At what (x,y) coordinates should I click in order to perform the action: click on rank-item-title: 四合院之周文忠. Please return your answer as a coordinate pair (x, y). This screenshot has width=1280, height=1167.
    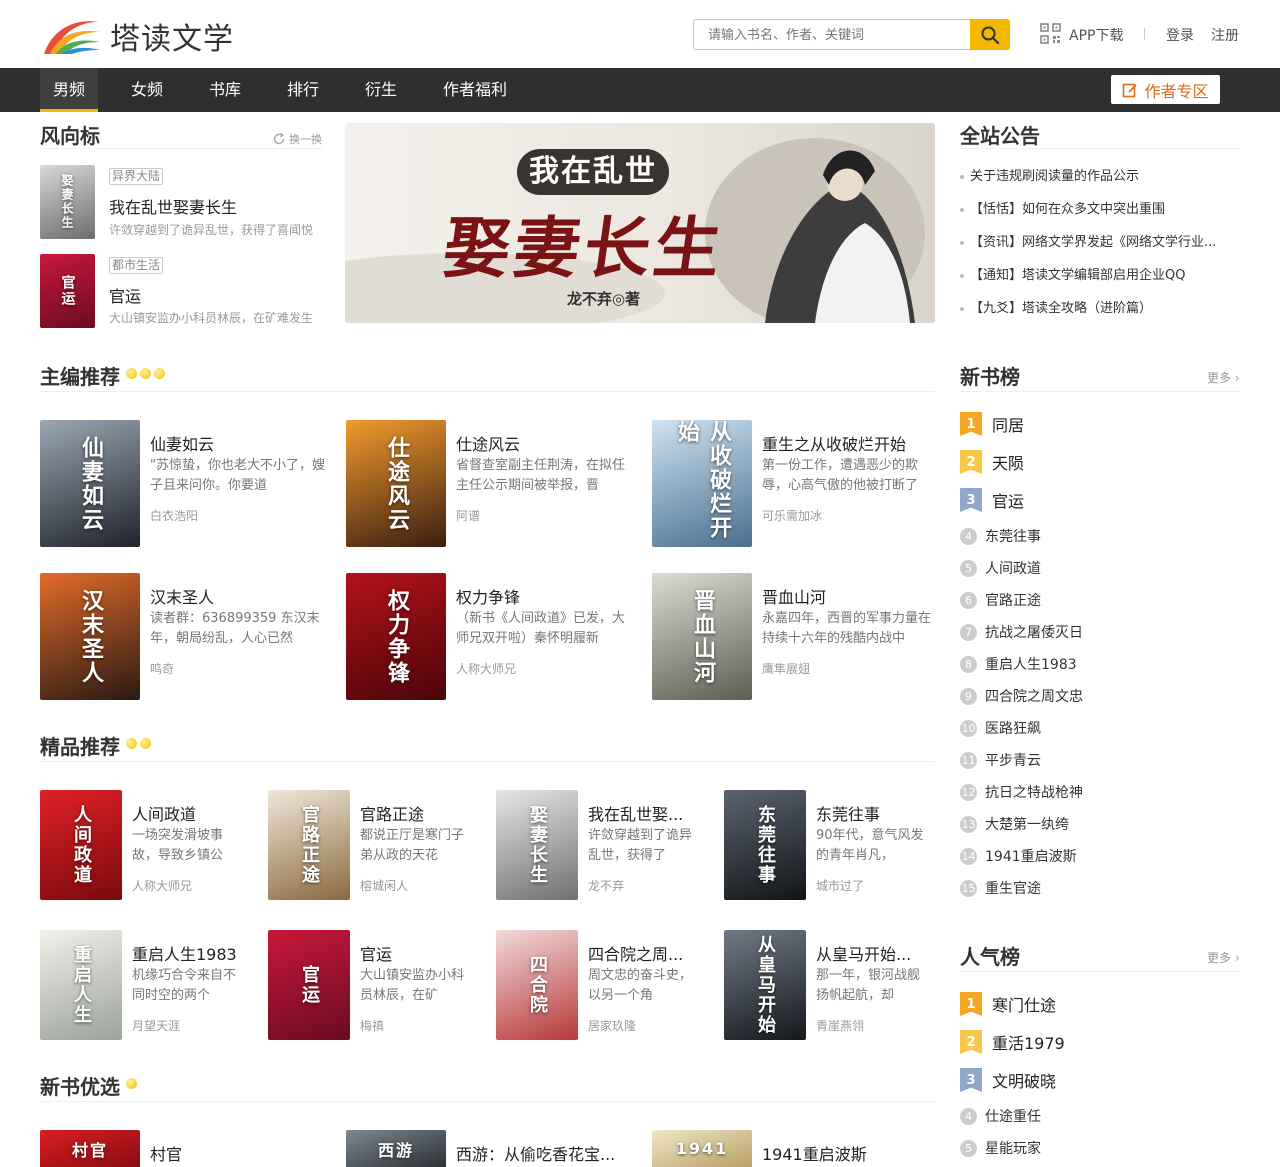
    Looking at the image, I should click on (1034, 697).